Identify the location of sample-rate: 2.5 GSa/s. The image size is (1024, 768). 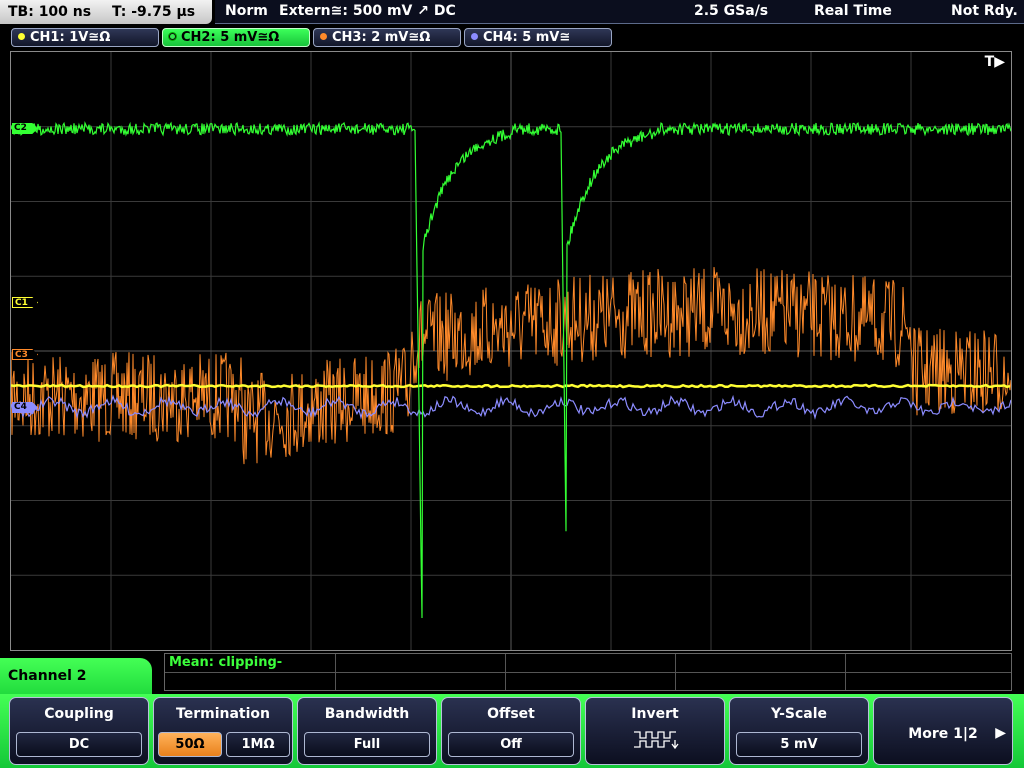
(731, 11).